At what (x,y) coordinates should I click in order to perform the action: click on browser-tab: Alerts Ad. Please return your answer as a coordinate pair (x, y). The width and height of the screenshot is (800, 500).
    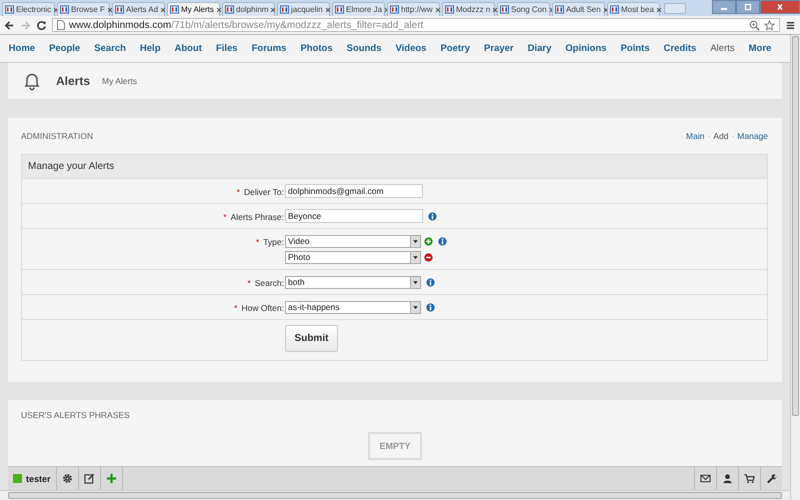
    Looking at the image, I should click on (138, 9).